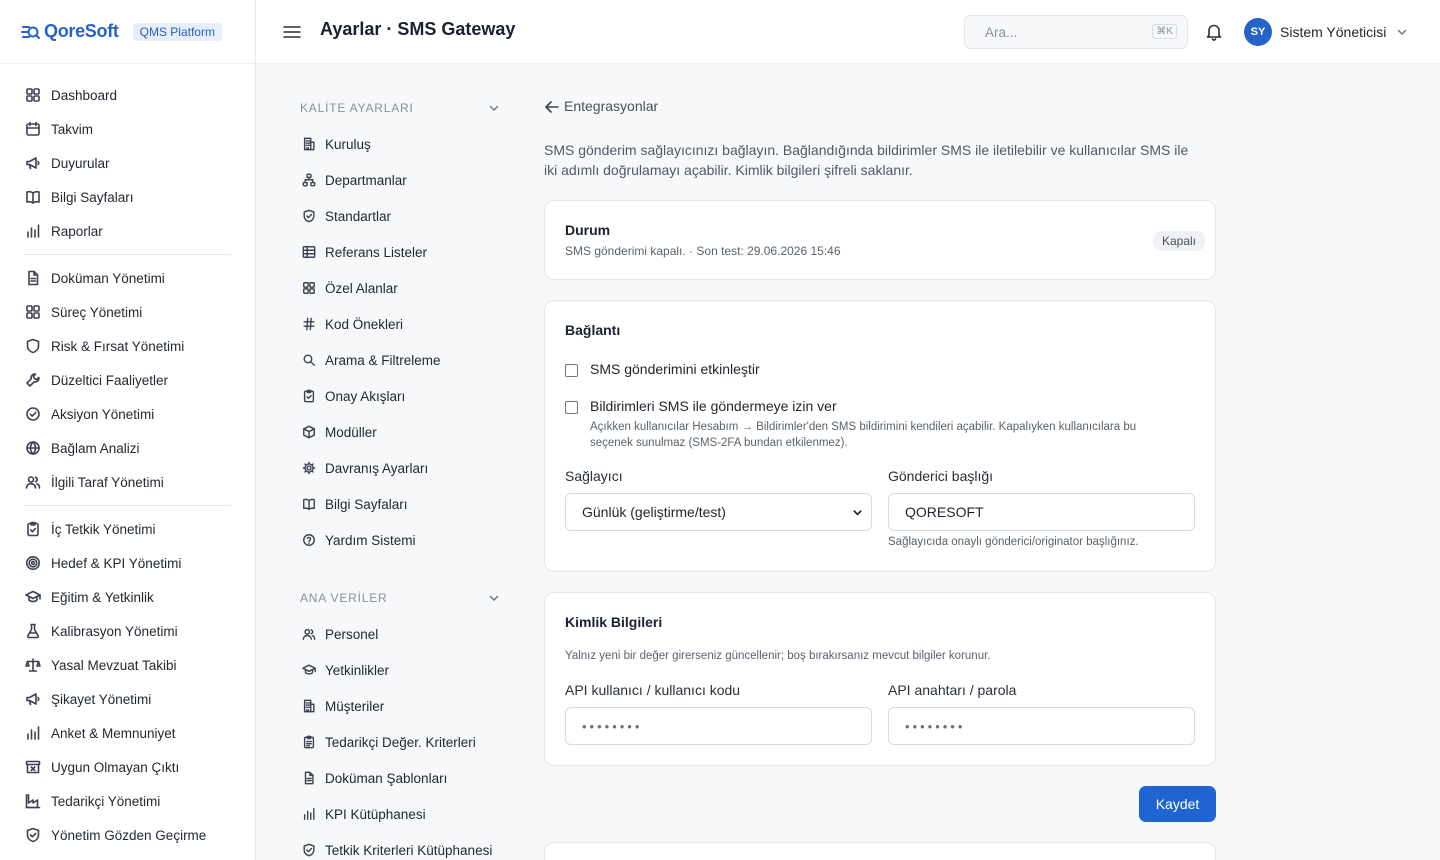 The image size is (1440, 860). Describe the element at coordinates (1214, 32) in the screenshot. I see `bell-icon` at that location.